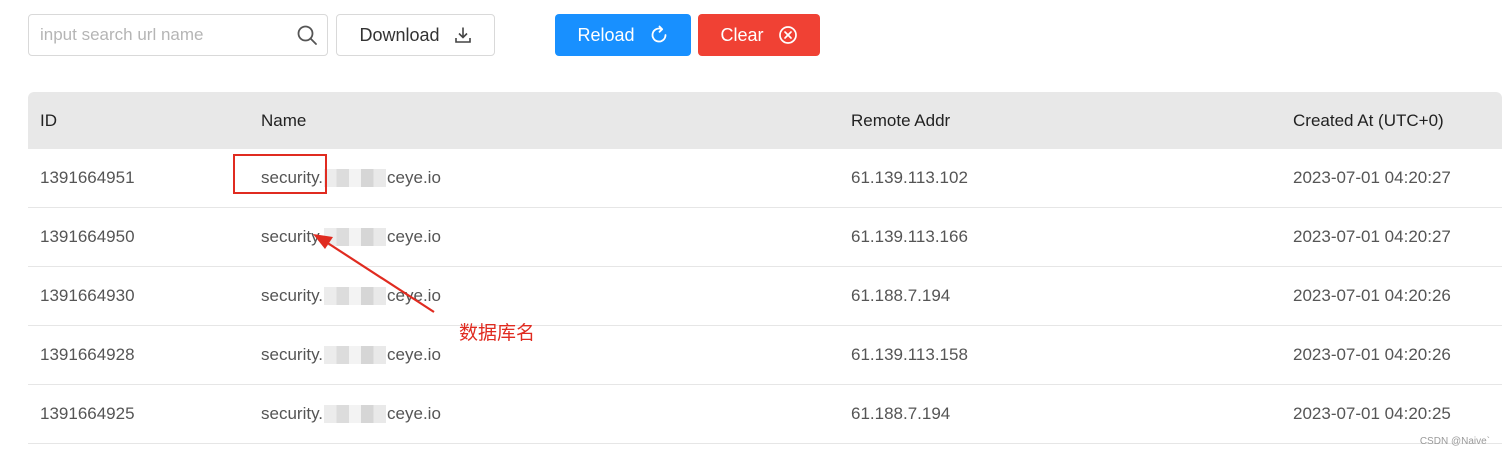 The image size is (1504, 455). What do you see at coordinates (374, 273) in the screenshot?
I see `annotation-arrow-icon` at bounding box center [374, 273].